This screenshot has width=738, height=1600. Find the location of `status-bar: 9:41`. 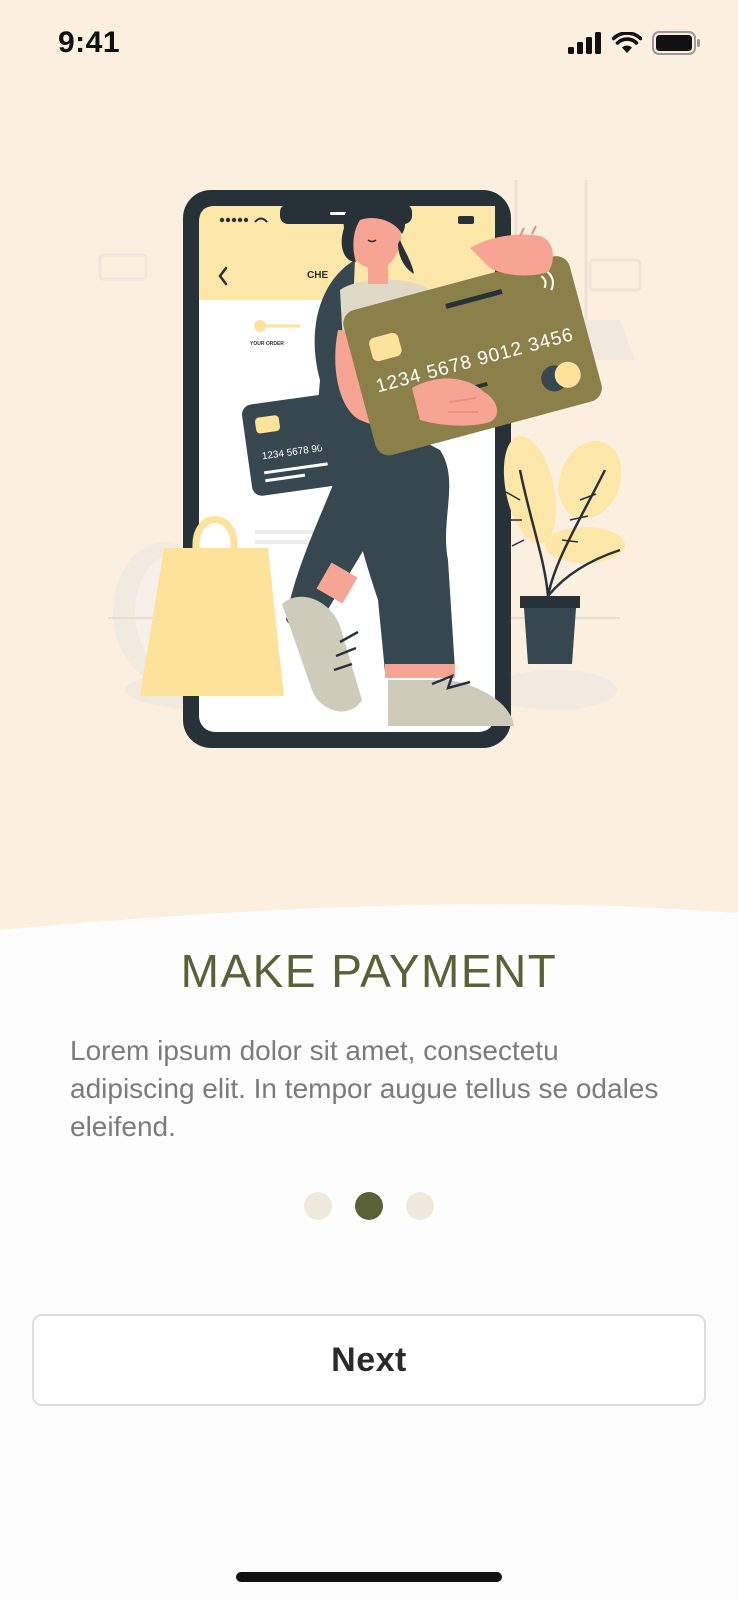

status-bar: 9:41 is located at coordinates (369, 45).